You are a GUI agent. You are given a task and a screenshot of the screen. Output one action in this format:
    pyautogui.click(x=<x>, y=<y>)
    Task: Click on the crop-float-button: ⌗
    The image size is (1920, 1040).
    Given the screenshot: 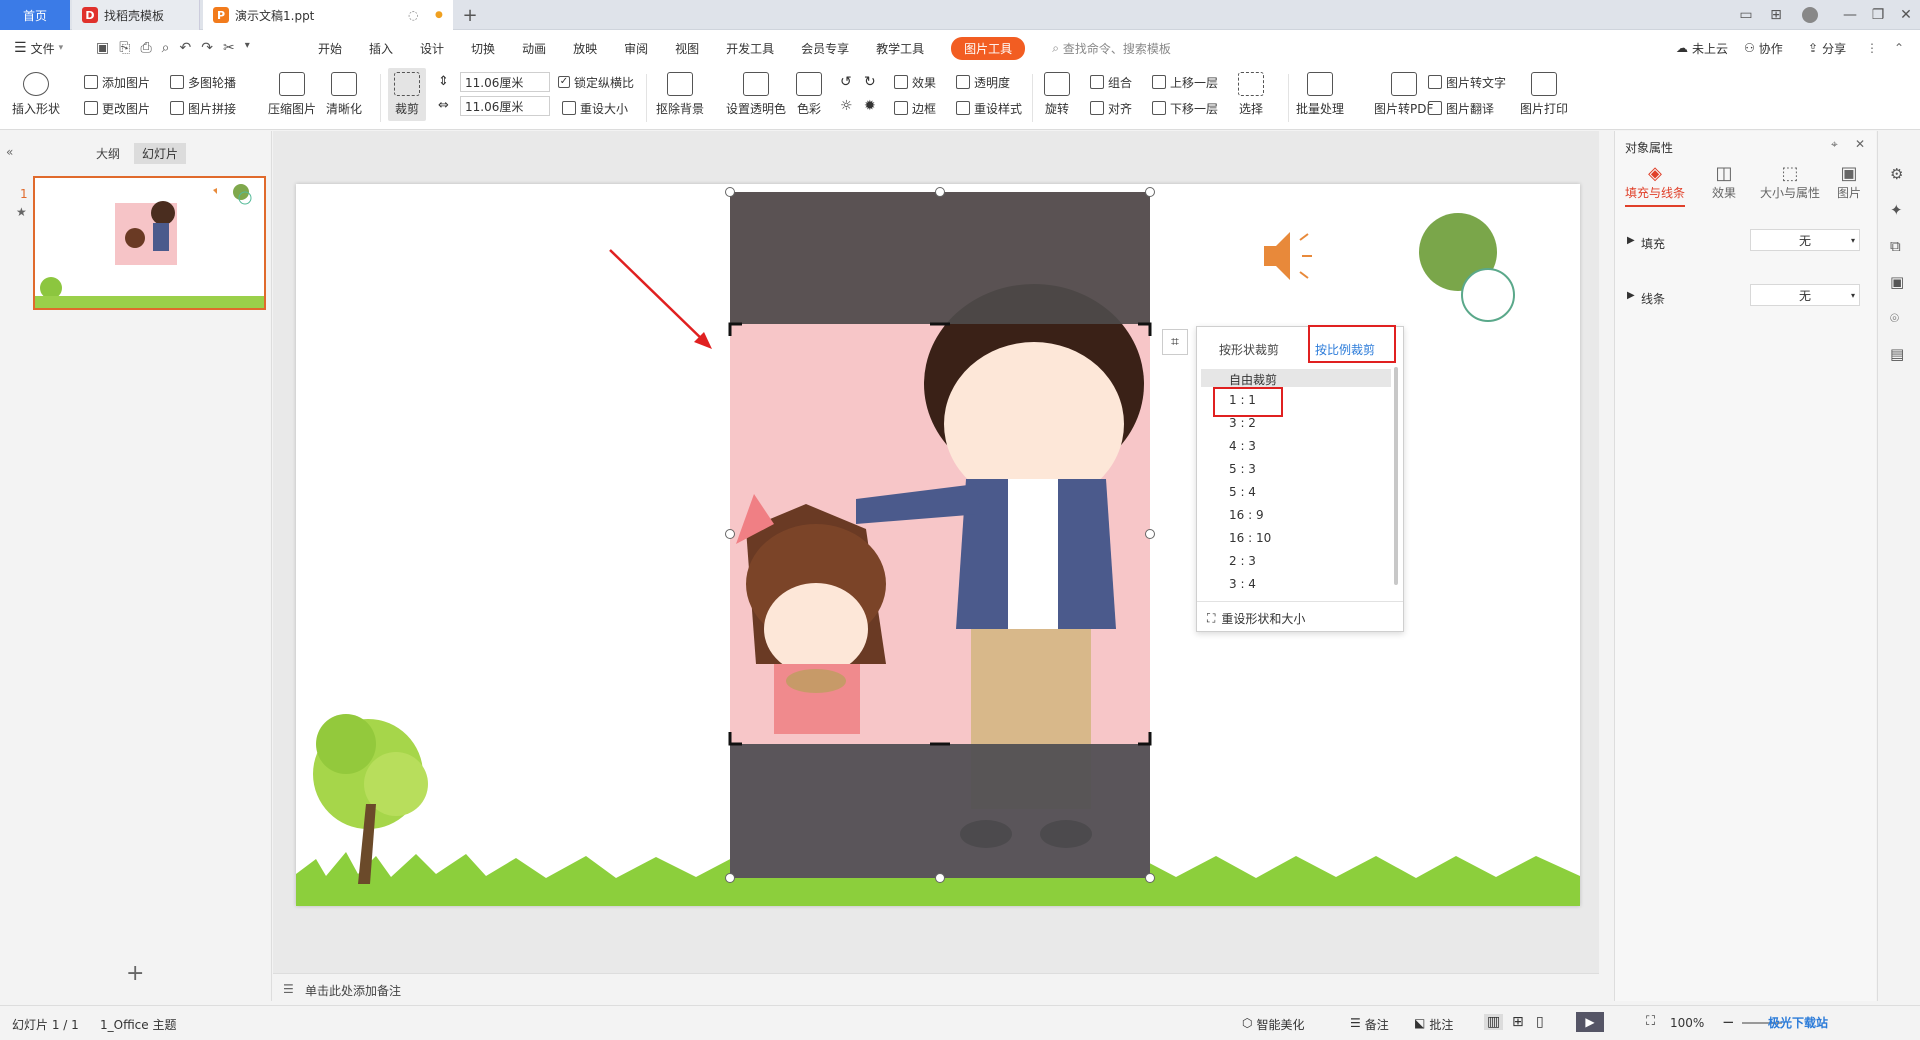 What is the action you would take?
    pyautogui.click(x=1175, y=342)
    